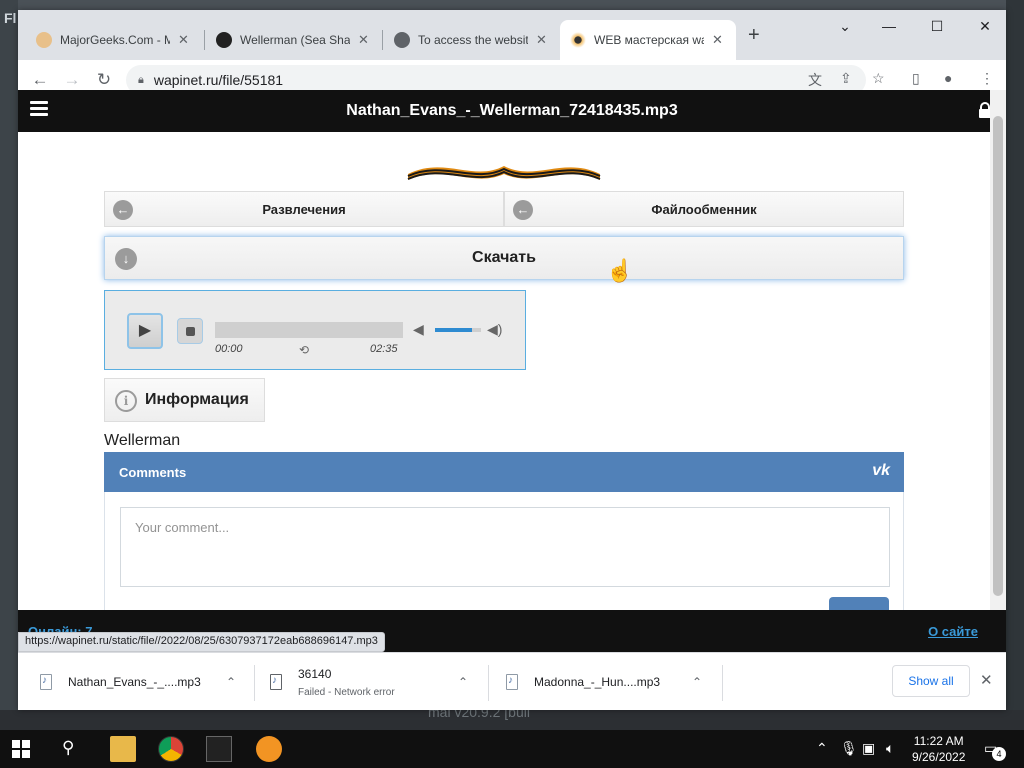 This screenshot has height=768, width=1024. What do you see at coordinates (889, 26) in the screenshot?
I see `minimize-button: —` at bounding box center [889, 26].